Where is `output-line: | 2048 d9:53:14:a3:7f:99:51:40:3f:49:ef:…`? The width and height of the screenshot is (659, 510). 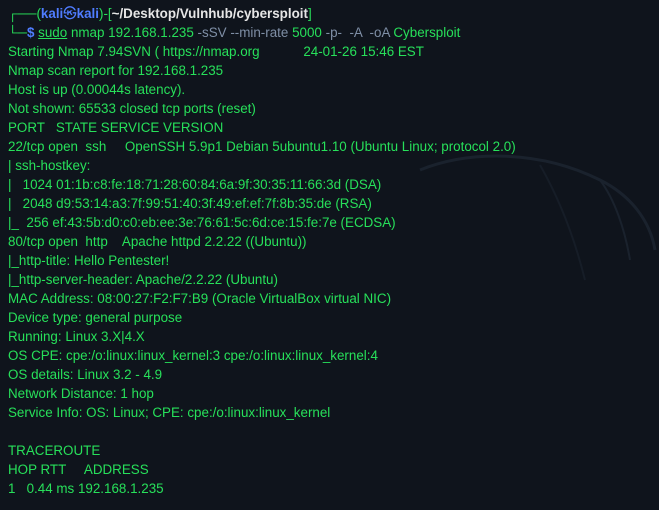
output-line: | 2048 d9:53:14:a3:7f:99:51:40:3f:49:ef:… is located at coordinates (190, 203).